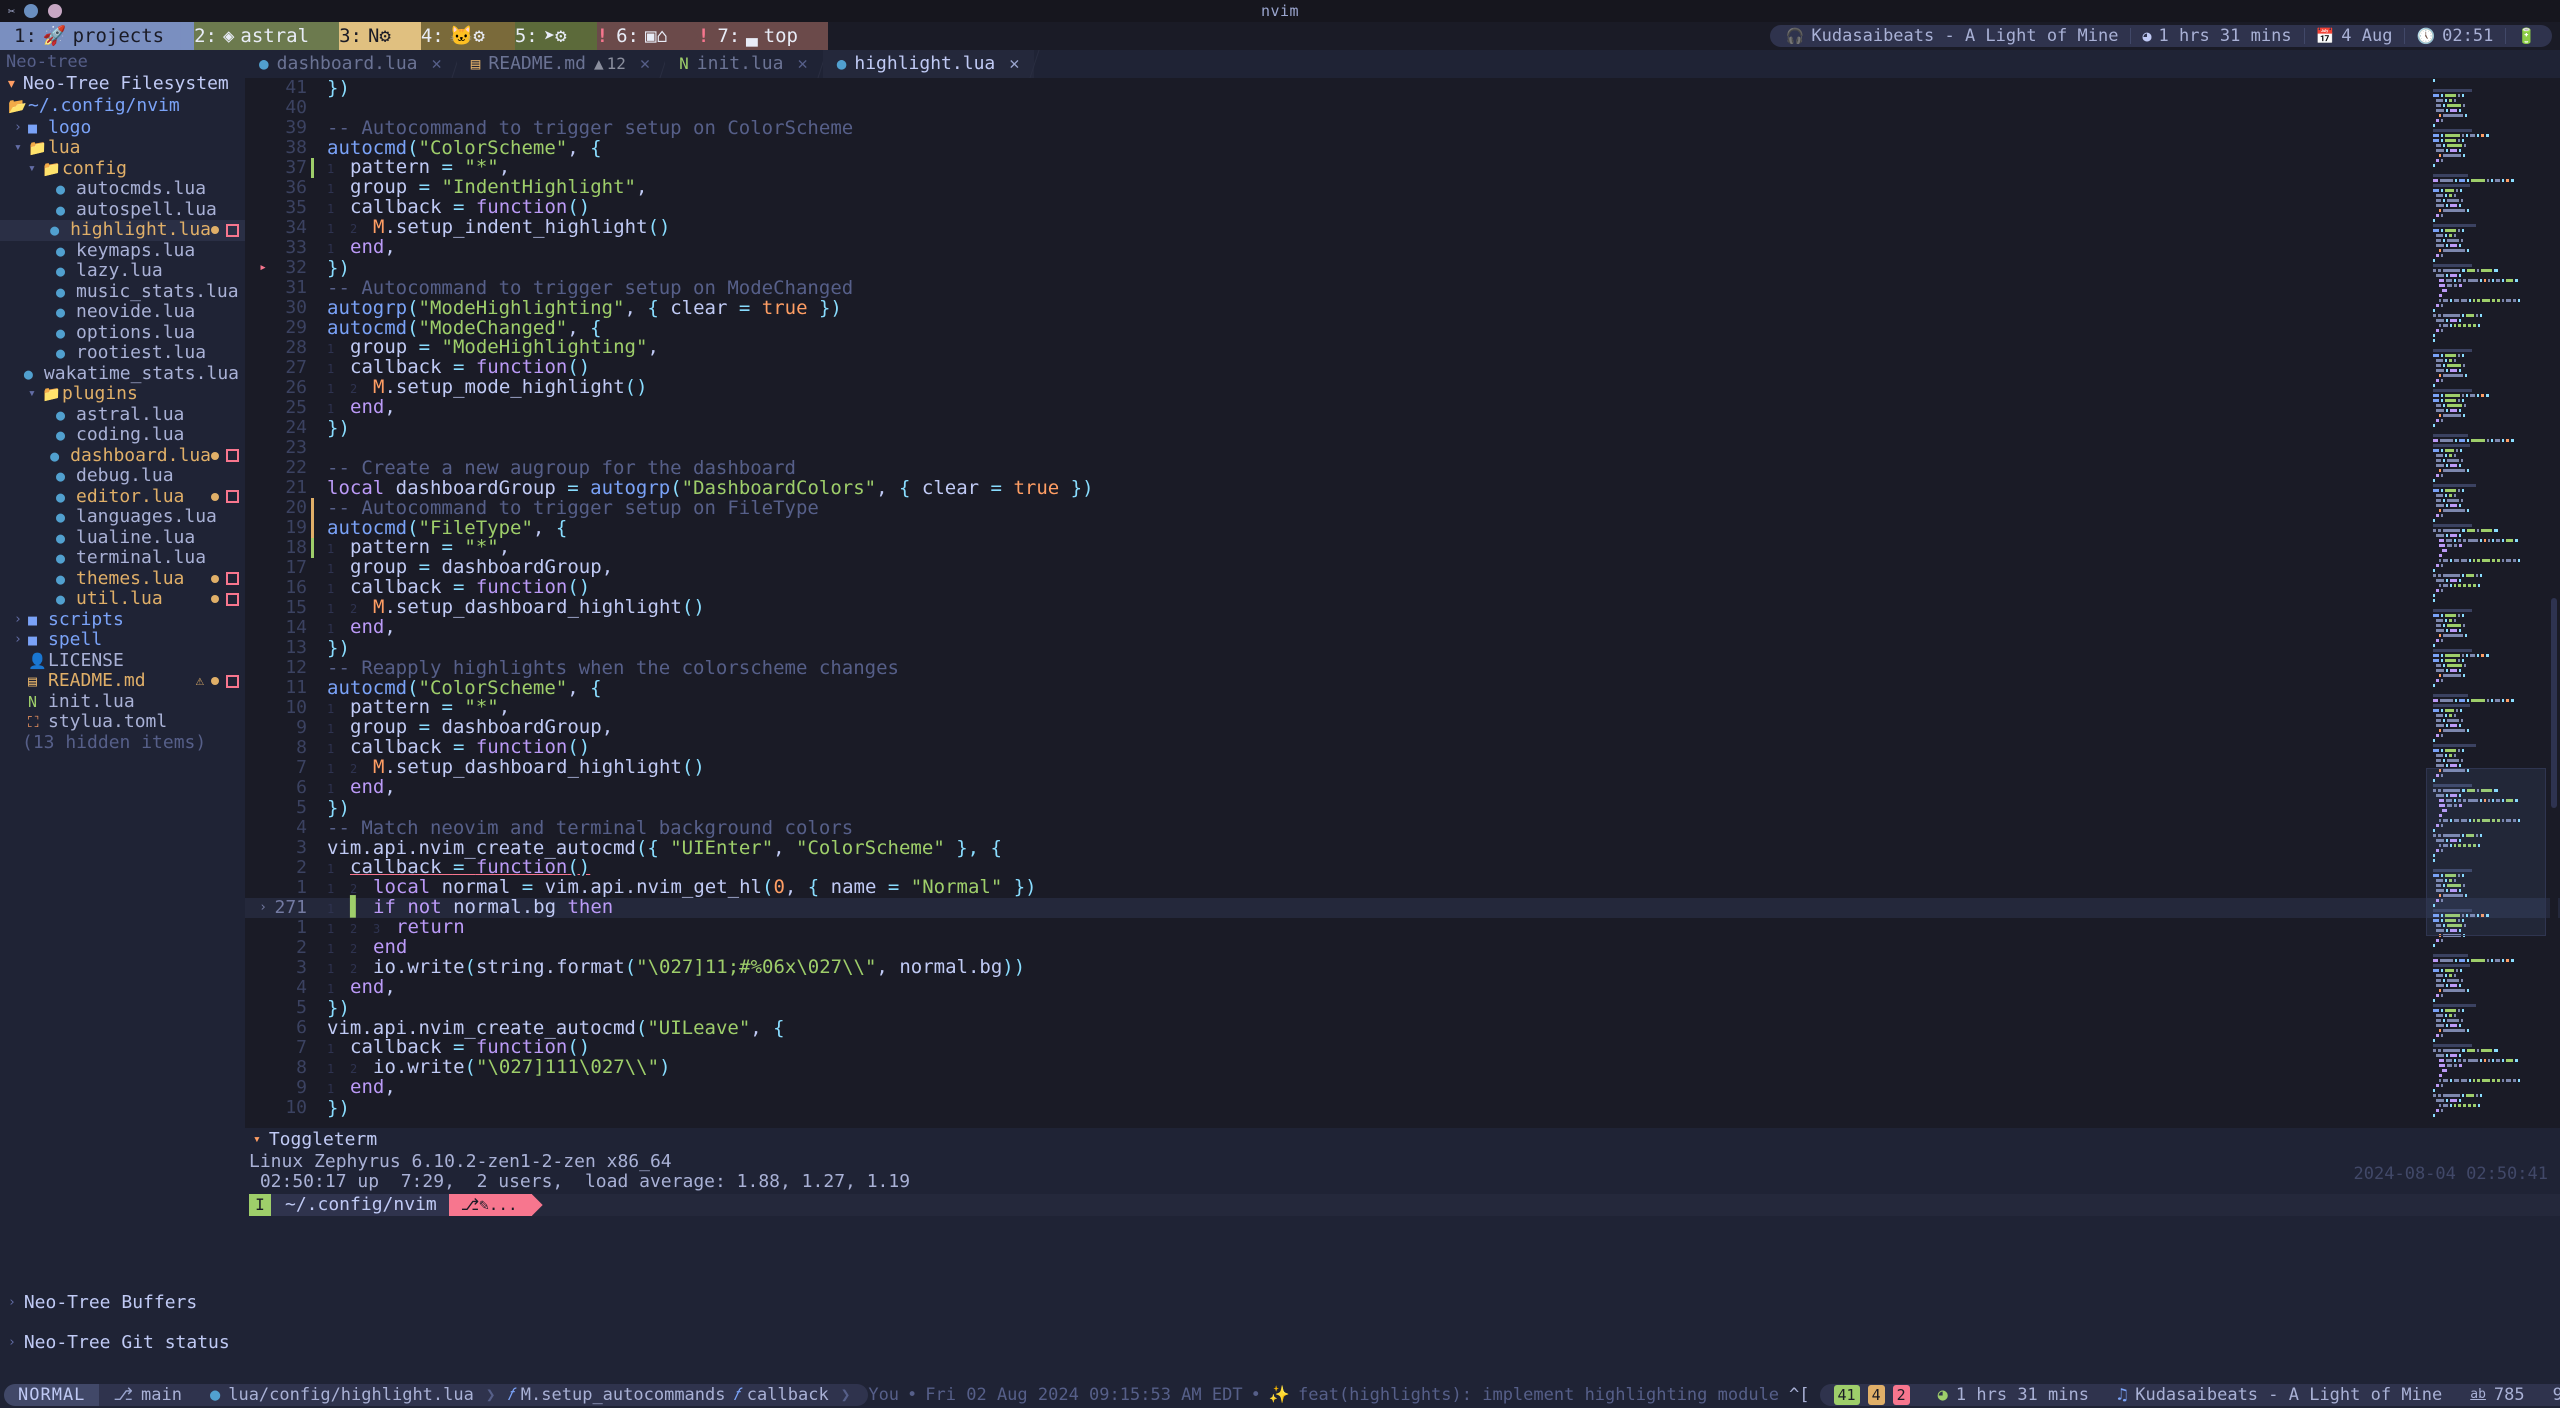 The height and width of the screenshot is (1408, 2560). Describe the element at coordinates (122, 497) in the screenshot. I see `tree-file-row: ● editor.lua` at that location.